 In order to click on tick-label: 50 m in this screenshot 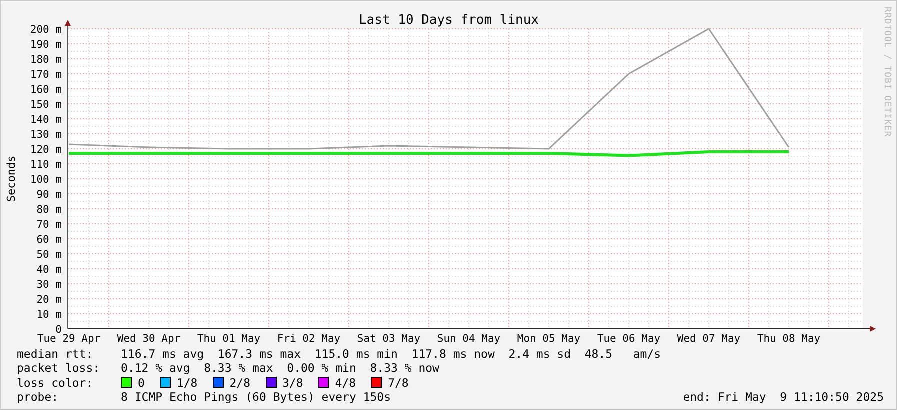, I will do `click(49, 255)`.